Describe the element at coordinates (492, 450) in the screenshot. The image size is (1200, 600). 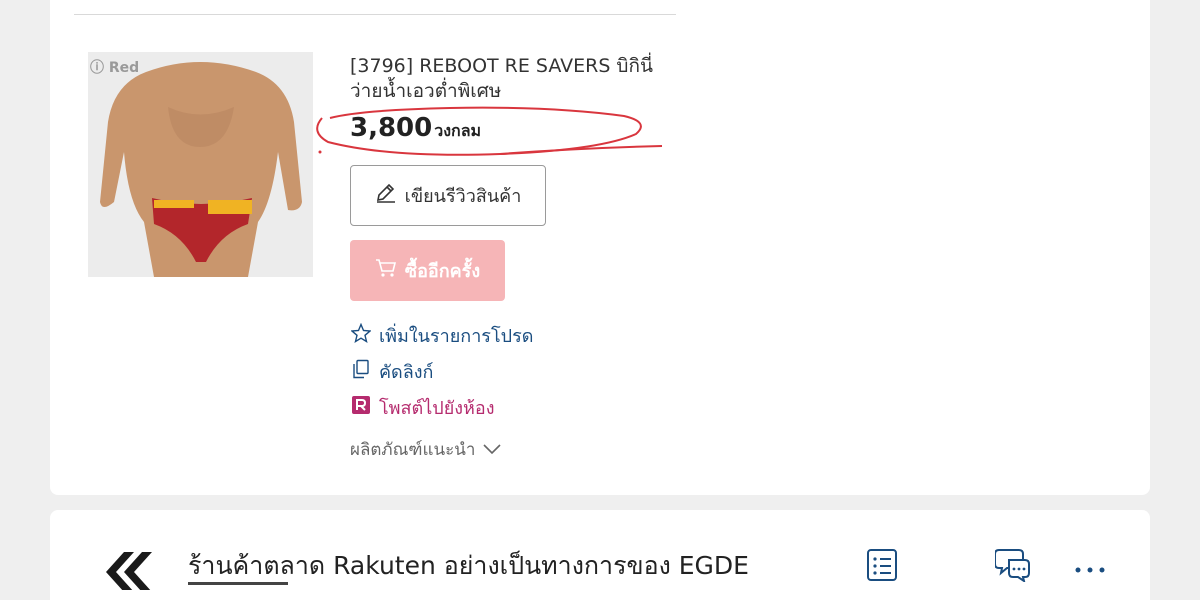
I see `chevron-down-icon` at that location.